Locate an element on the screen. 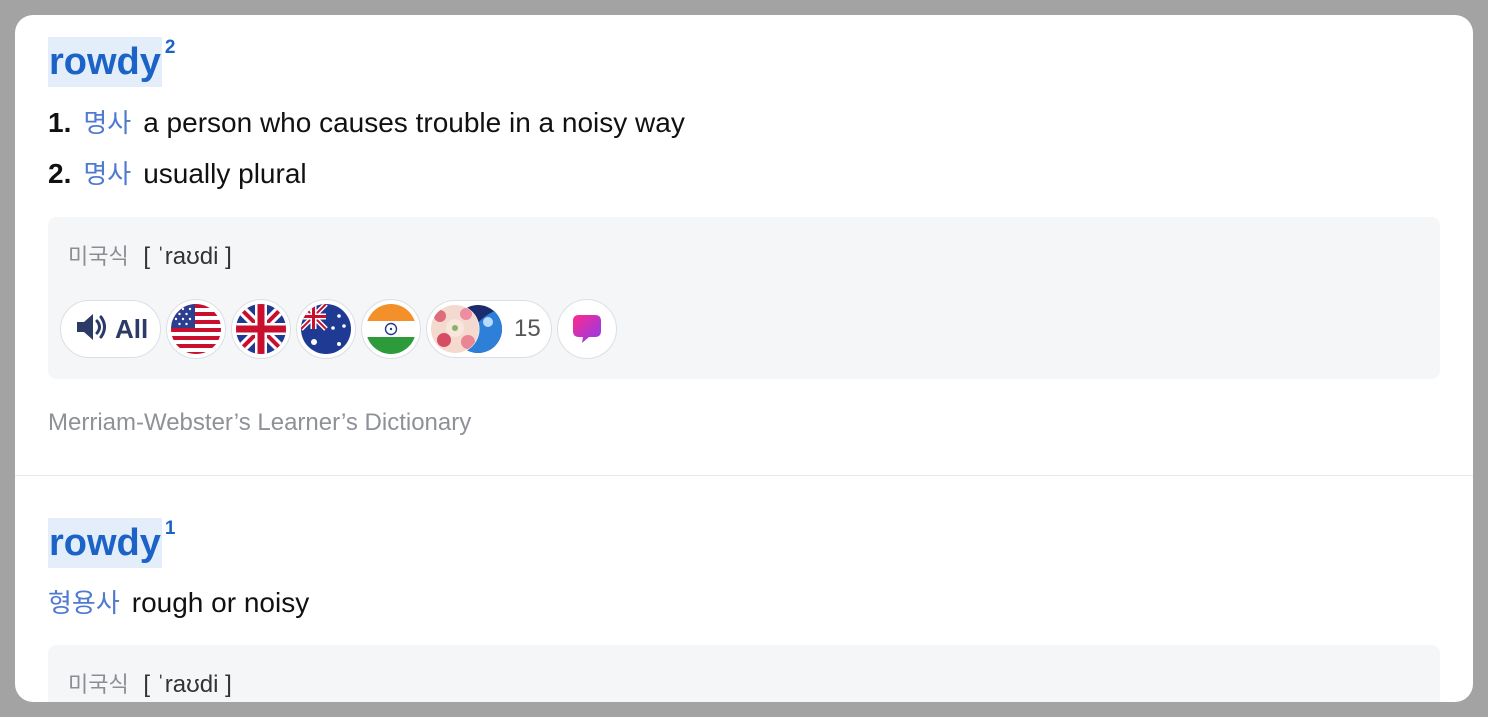  us-flag-icon is located at coordinates (196, 329).